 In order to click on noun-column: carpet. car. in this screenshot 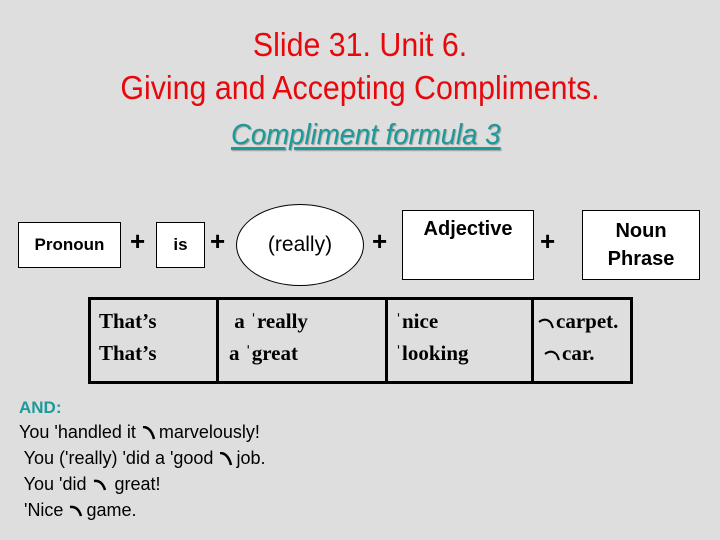, I will do `click(582, 340)`.